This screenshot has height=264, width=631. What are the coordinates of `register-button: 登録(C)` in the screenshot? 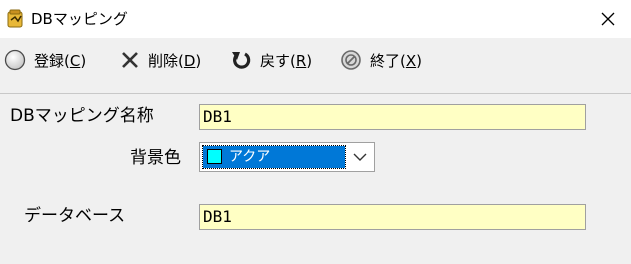 It's located at (45, 60).